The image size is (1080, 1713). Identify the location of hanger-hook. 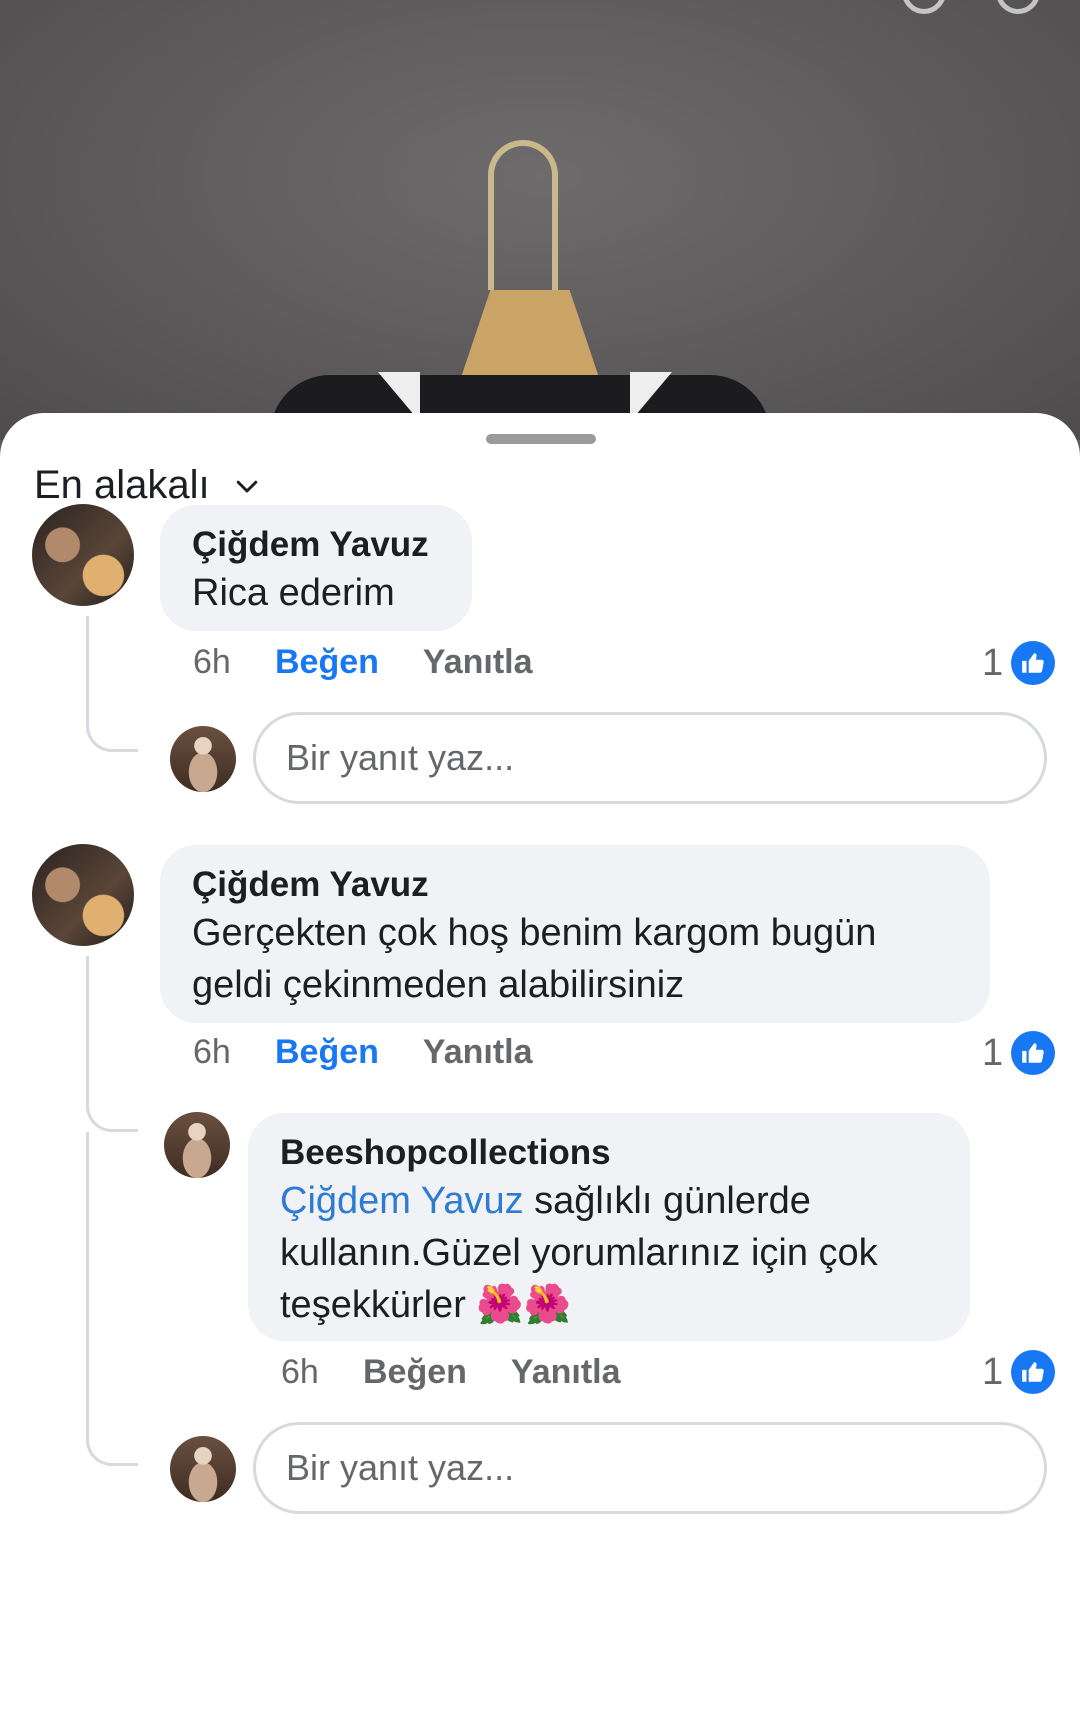
(523, 215).